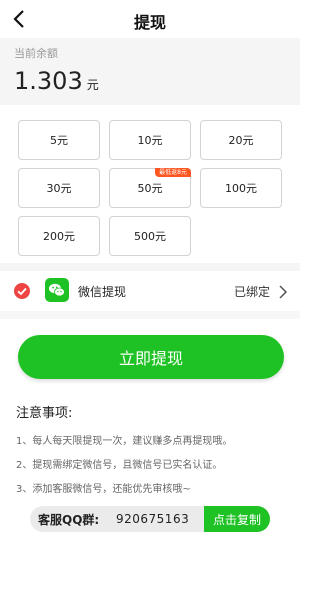 The width and height of the screenshot is (320, 601). What do you see at coordinates (151, 357) in the screenshot?
I see `withdraw-now-button: 立即提现` at bounding box center [151, 357].